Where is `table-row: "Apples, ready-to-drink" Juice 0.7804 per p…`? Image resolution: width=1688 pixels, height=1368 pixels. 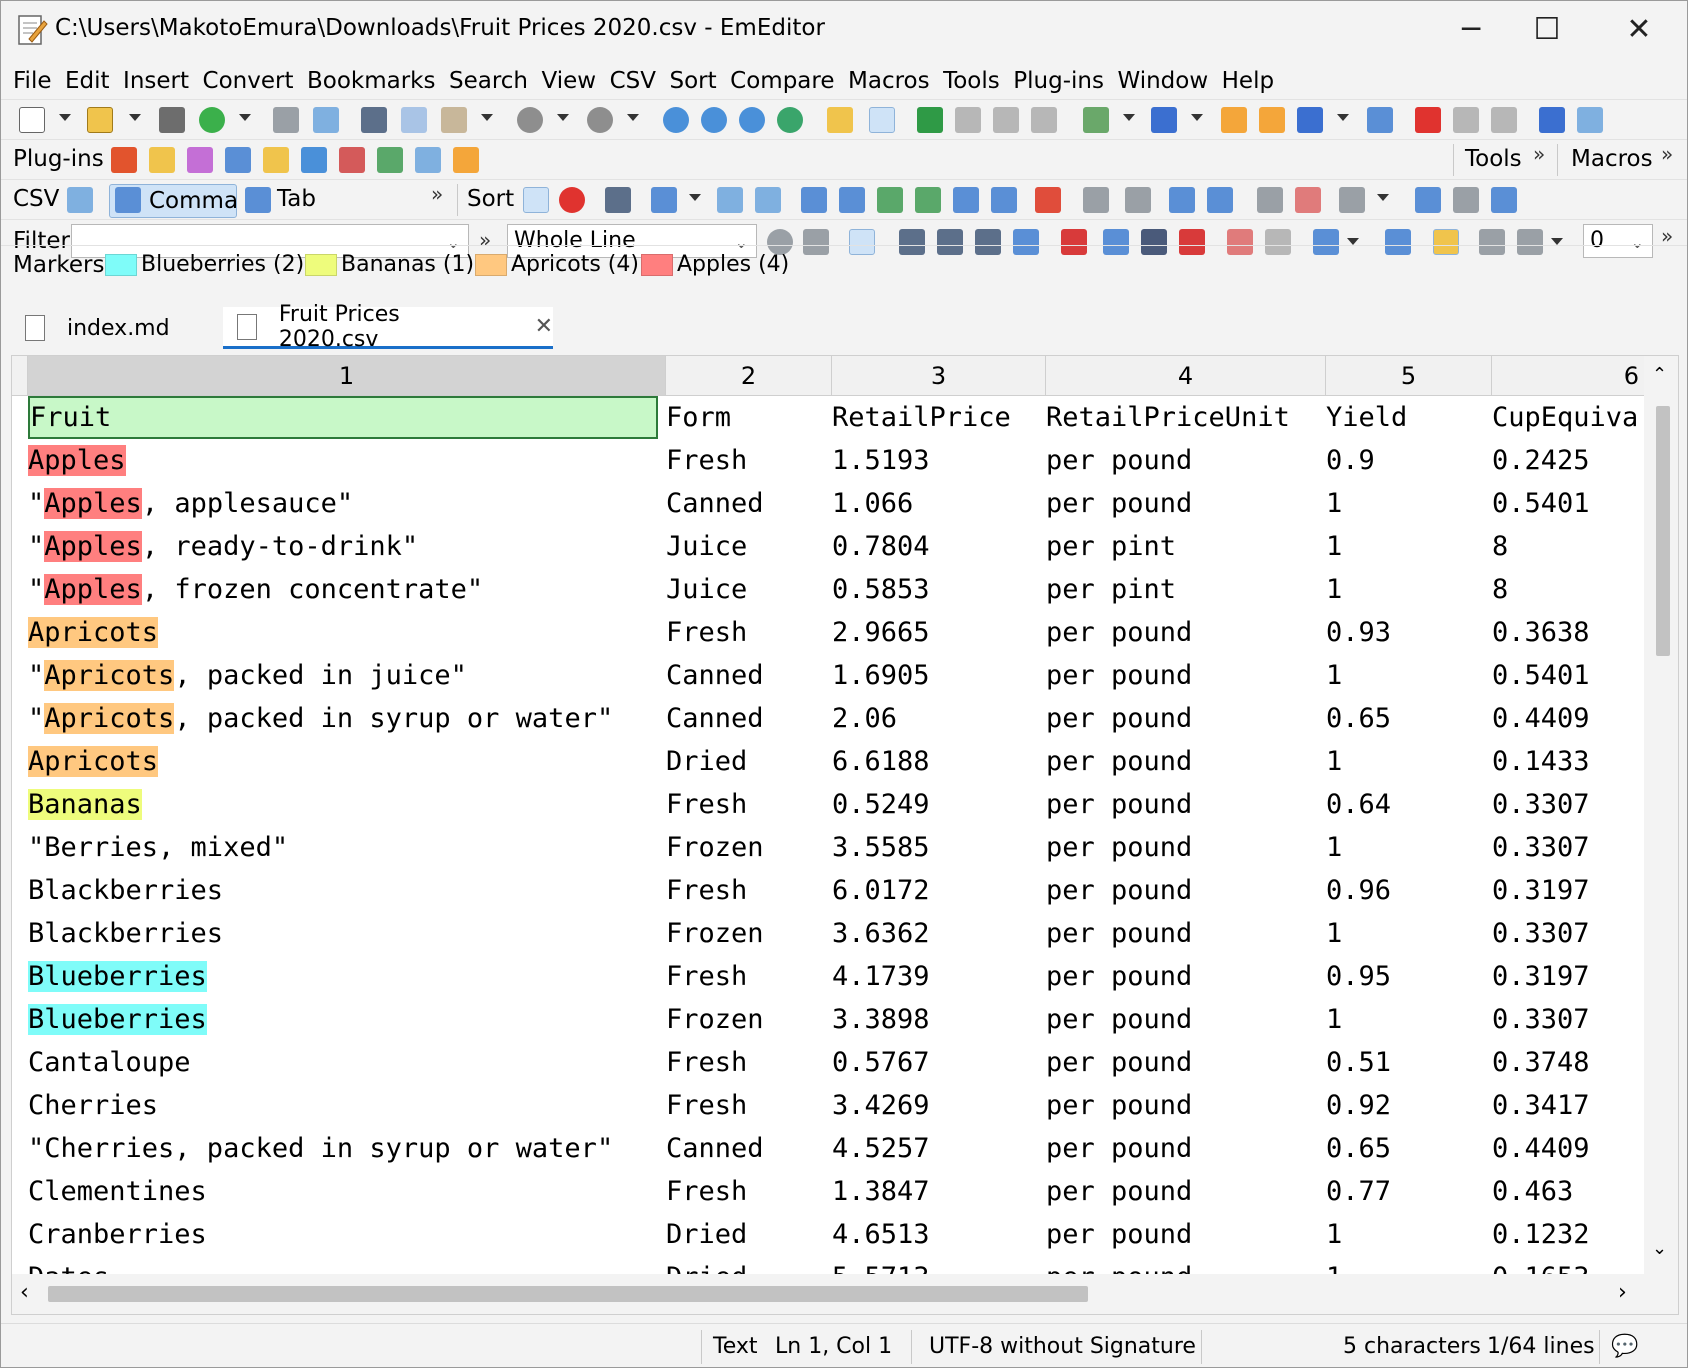 table-row: "Apples, ready-to-drink" Juice 0.7804 per p… is located at coordinates (848, 546).